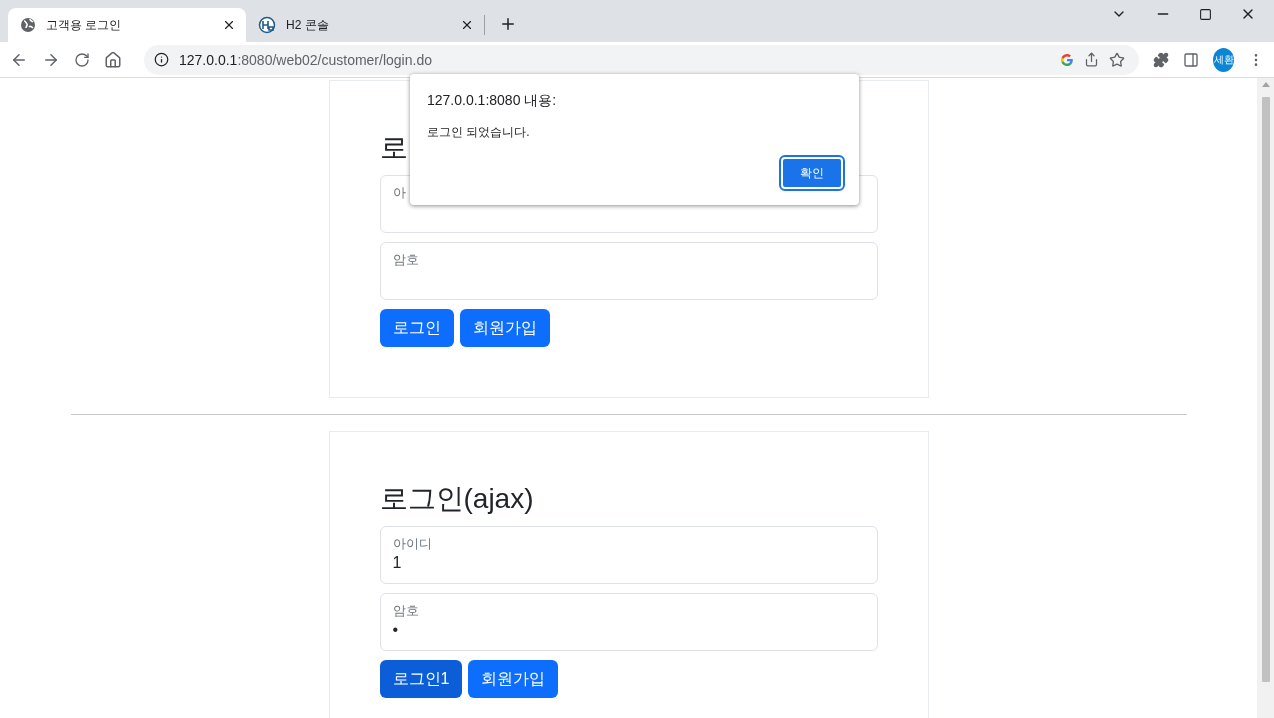  Describe the element at coordinates (492, 101) in the screenshot. I see `dialog-title: 127.0.0.1:8080 내용:` at that location.